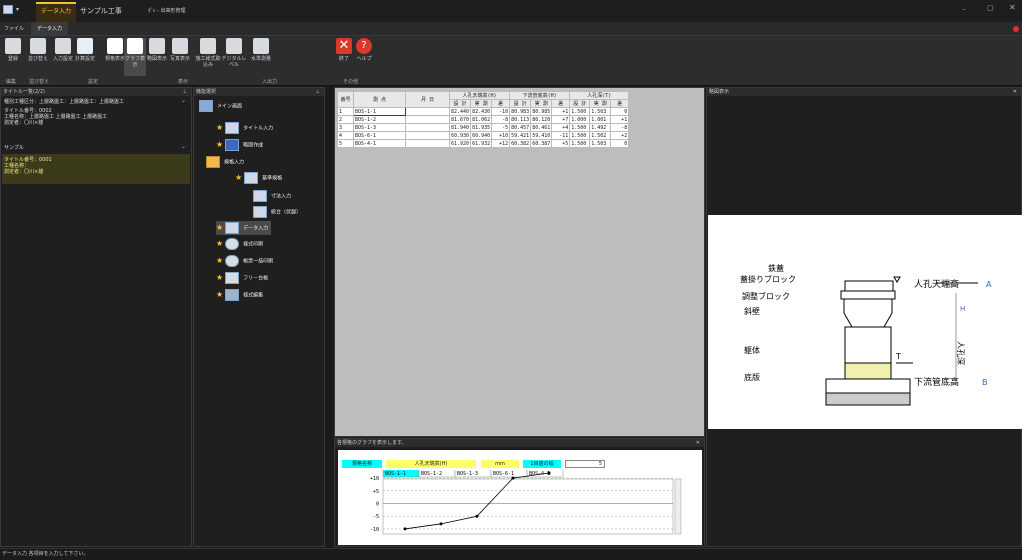 Image resolution: width=1022 pixels, height=560 pixels. I want to click on collapse-icon: ⌄, so click(183, 100).